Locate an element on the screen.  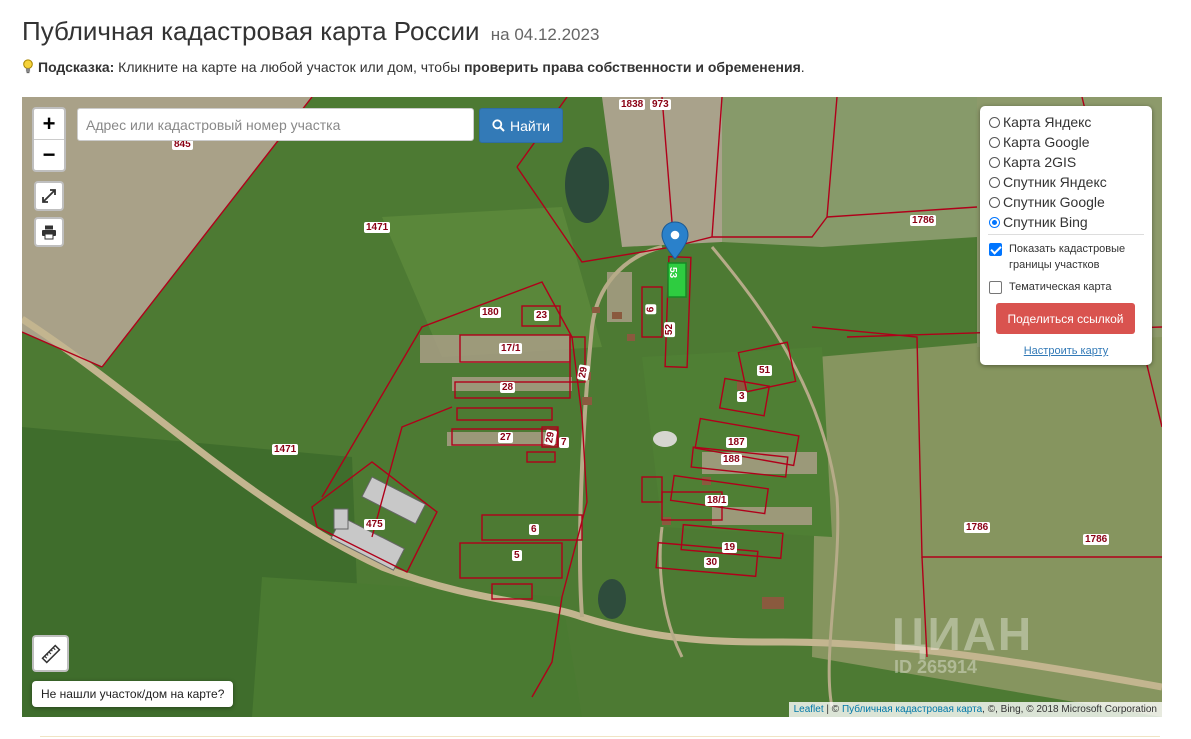
not-found-button: Не нашли участок/дом на карте? is located at coordinates (133, 694).